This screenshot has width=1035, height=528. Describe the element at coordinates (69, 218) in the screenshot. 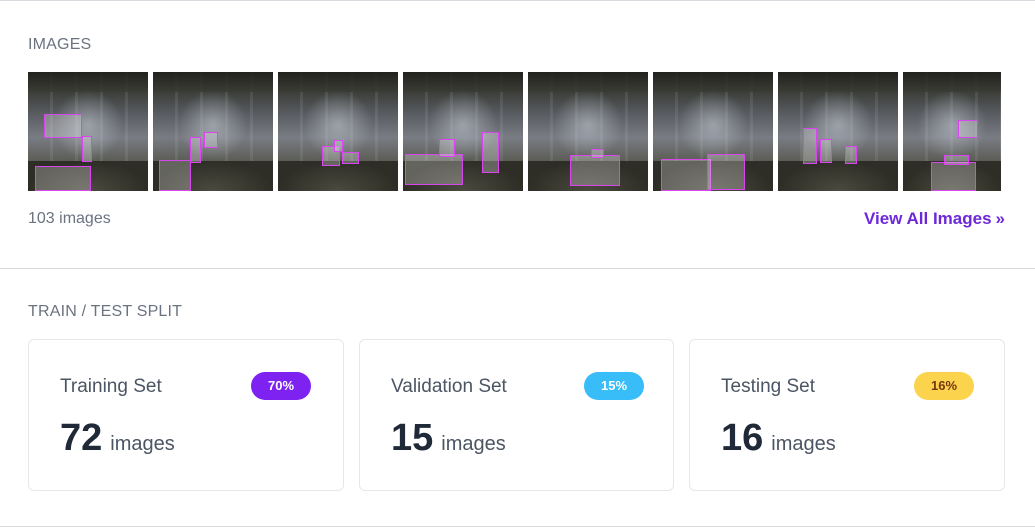

I see `image-count: 103 images` at that location.